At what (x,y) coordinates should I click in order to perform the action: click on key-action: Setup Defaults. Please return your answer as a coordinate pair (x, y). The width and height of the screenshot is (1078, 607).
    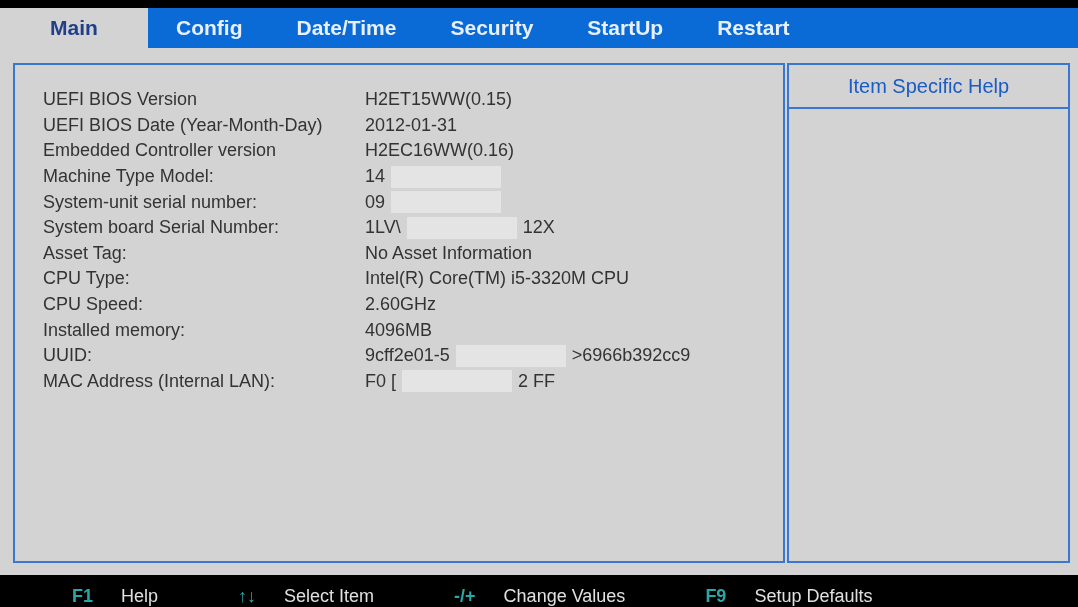
    Looking at the image, I should click on (813, 596).